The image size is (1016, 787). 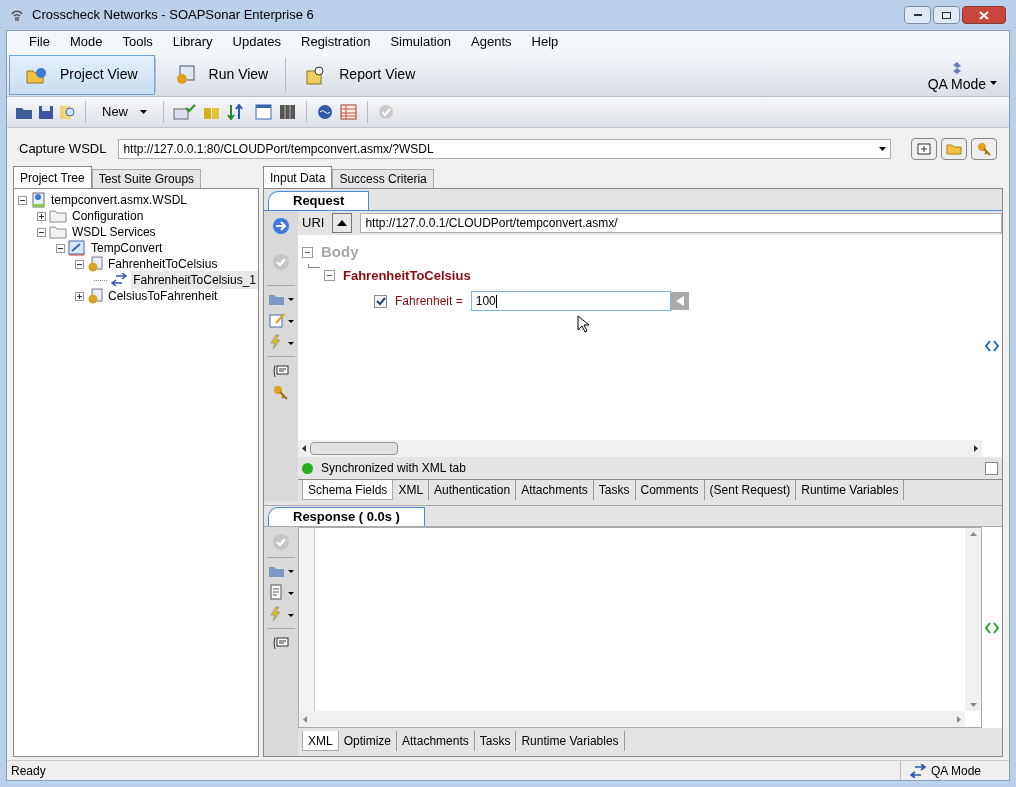 What do you see at coordinates (491, 42) in the screenshot?
I see `menu-item: Agents` at bounding box center [491, 42].